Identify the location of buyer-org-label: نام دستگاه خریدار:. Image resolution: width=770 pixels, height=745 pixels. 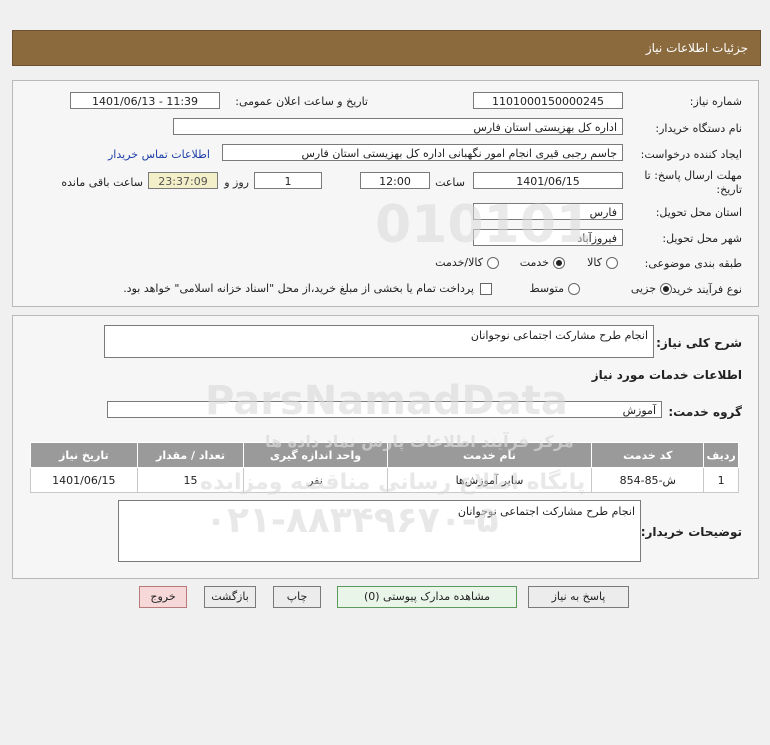
(698, 128).